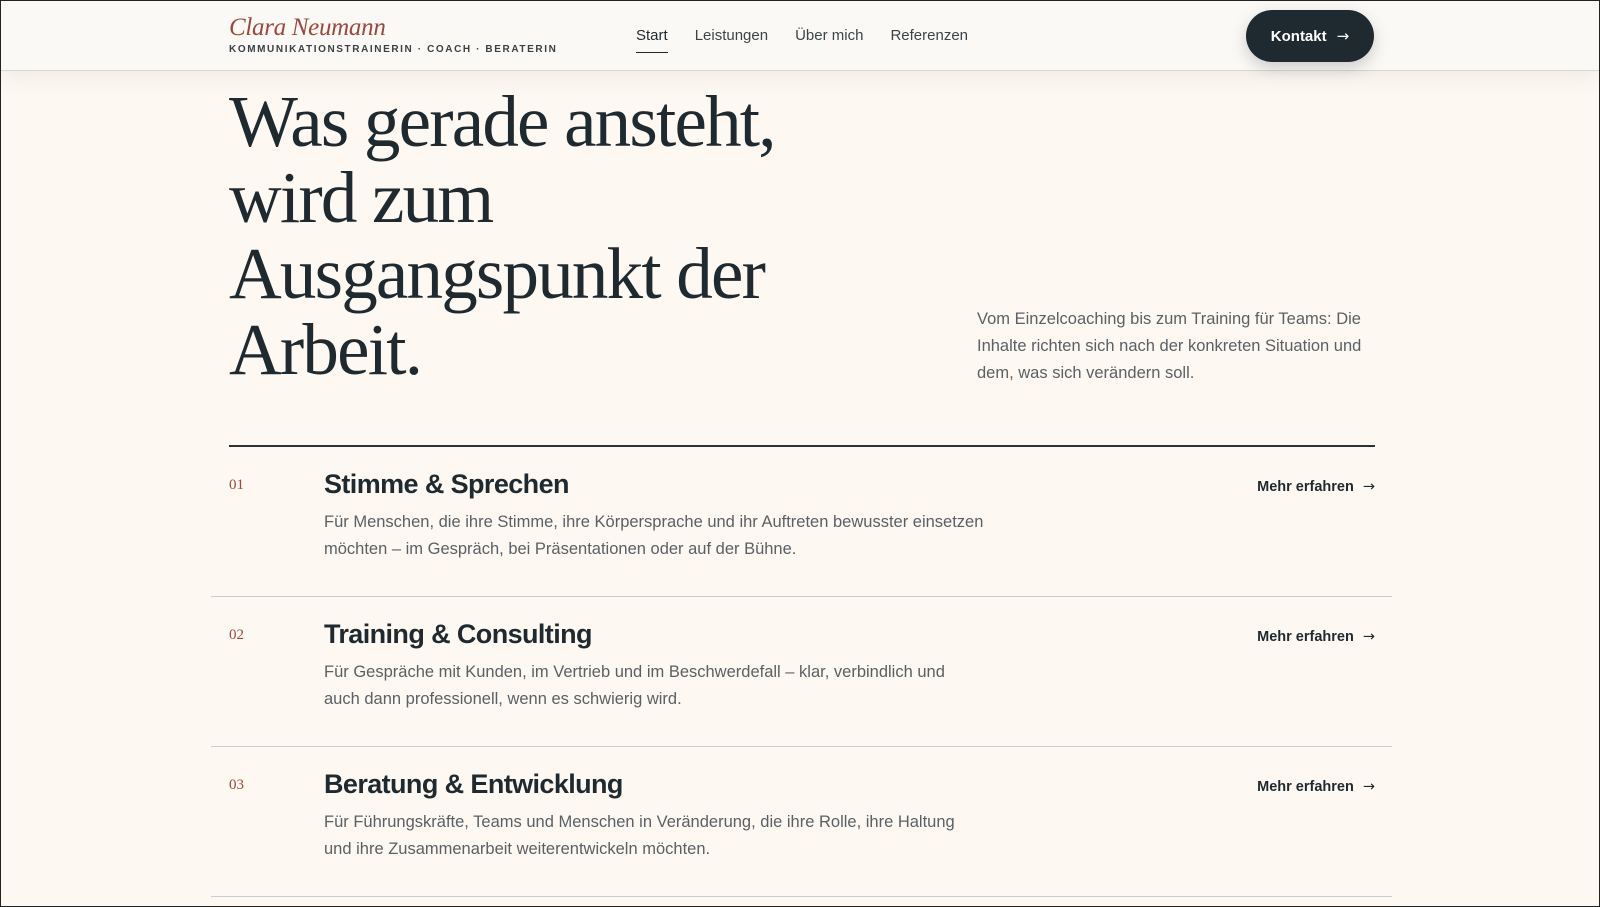  I want to click on more-link-stimme: Mehr erfahren →, so click(1316, 487).